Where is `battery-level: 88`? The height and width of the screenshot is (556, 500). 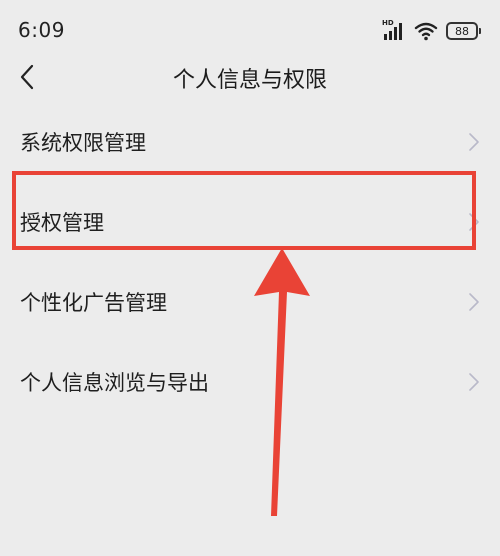
battery-level: 88 is located at coordinates (462, 31).